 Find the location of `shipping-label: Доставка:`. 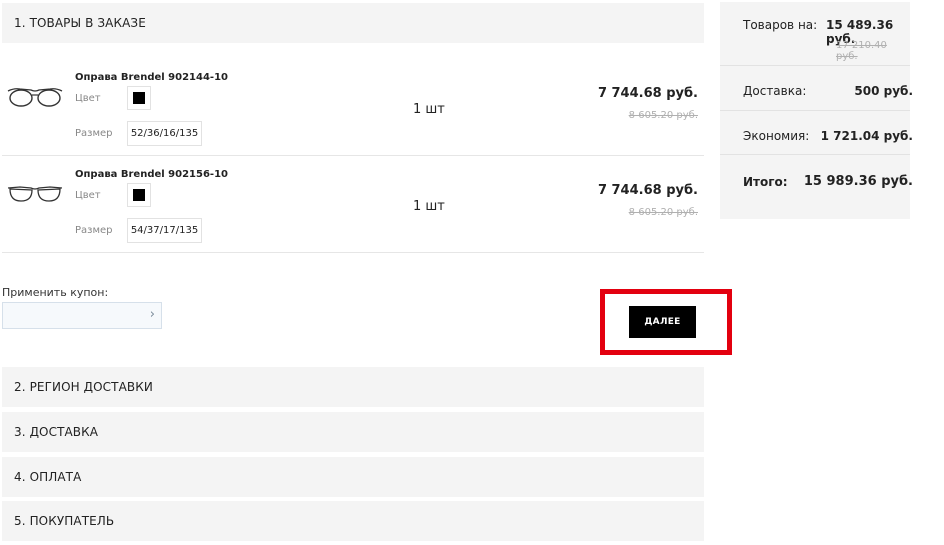

shipping-label: Доставка: is located at coordinates (775, 91).